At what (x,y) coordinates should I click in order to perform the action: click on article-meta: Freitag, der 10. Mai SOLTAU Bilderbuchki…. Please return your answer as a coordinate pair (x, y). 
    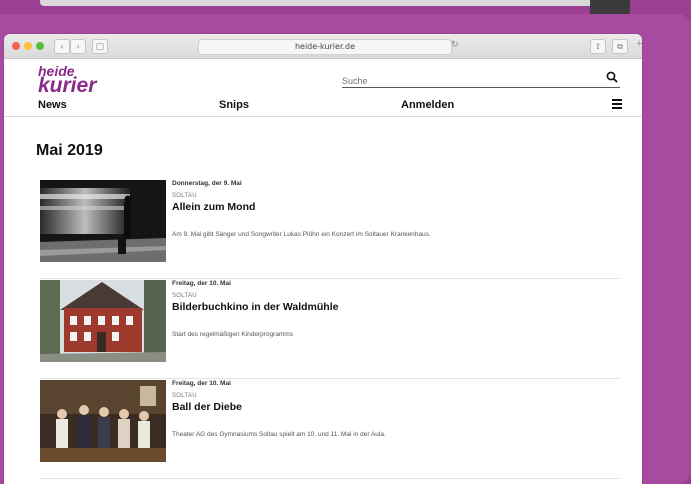
    Looking at the image, I should click on (255, 309).